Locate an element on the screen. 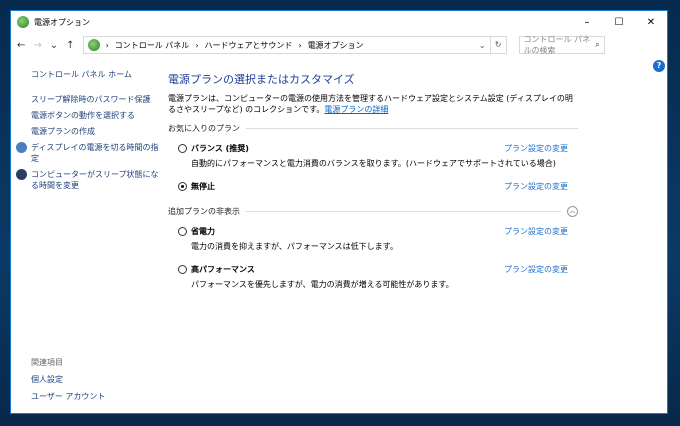 The width and height of the screenshot is (680, 426). breadcrumb: › コントロール パネル › ハードウェアとサウンド › 電源オプション ⌄ is located at coordinates (286, 45).